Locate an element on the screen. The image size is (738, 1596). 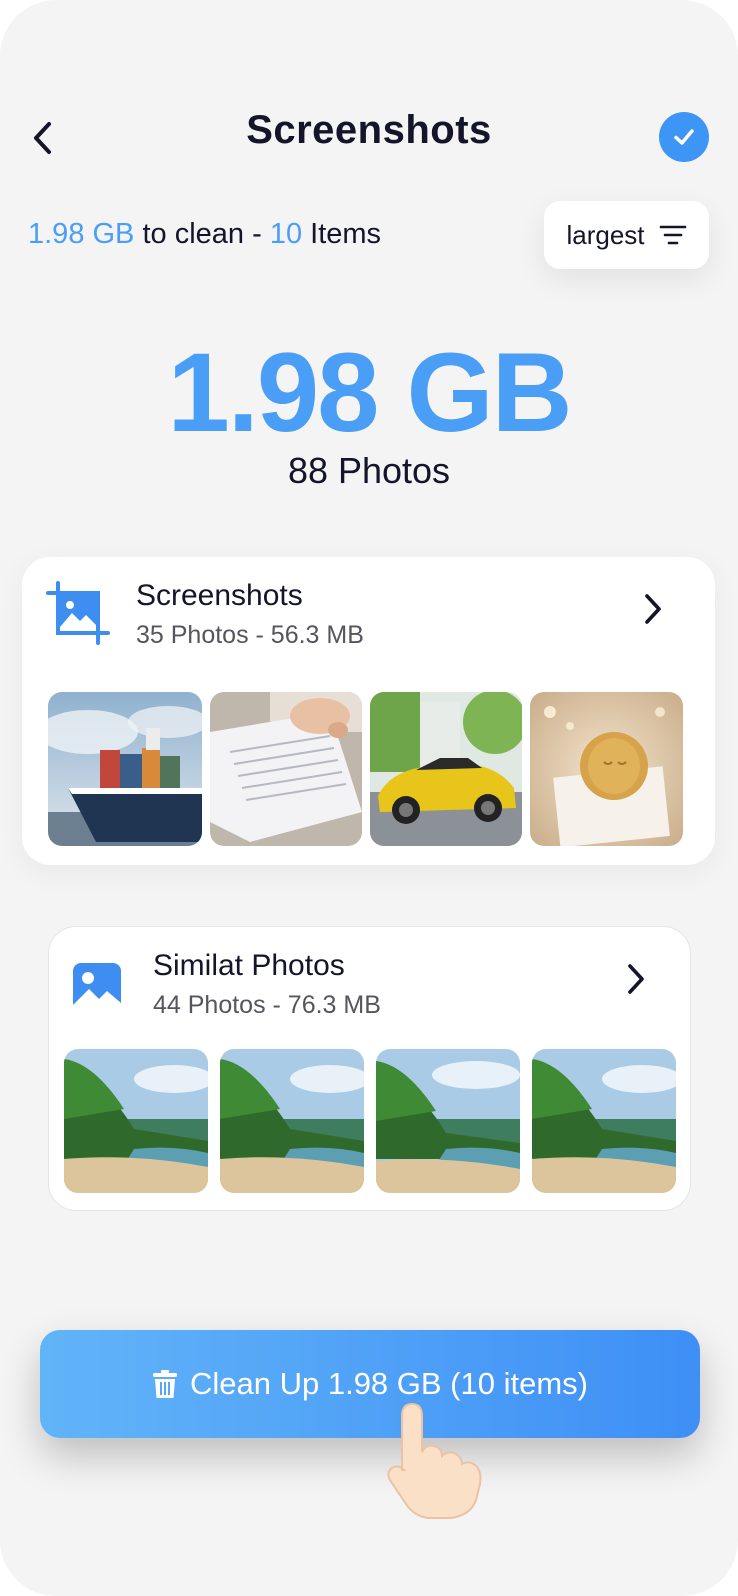
summary-items-label: Items is located at coordinates (346, 234).